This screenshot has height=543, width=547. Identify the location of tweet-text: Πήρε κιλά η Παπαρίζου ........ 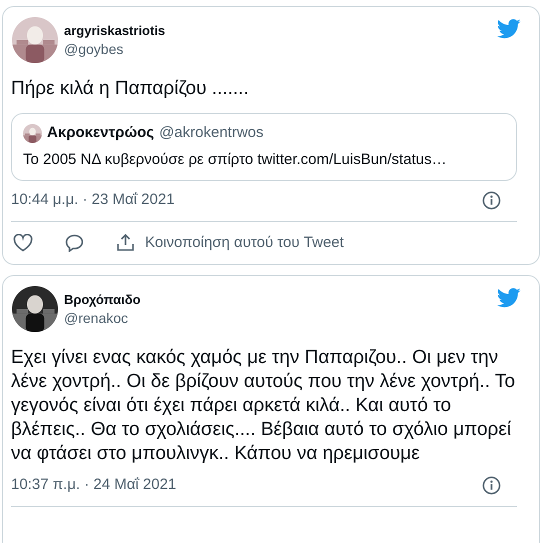
(130, 89).